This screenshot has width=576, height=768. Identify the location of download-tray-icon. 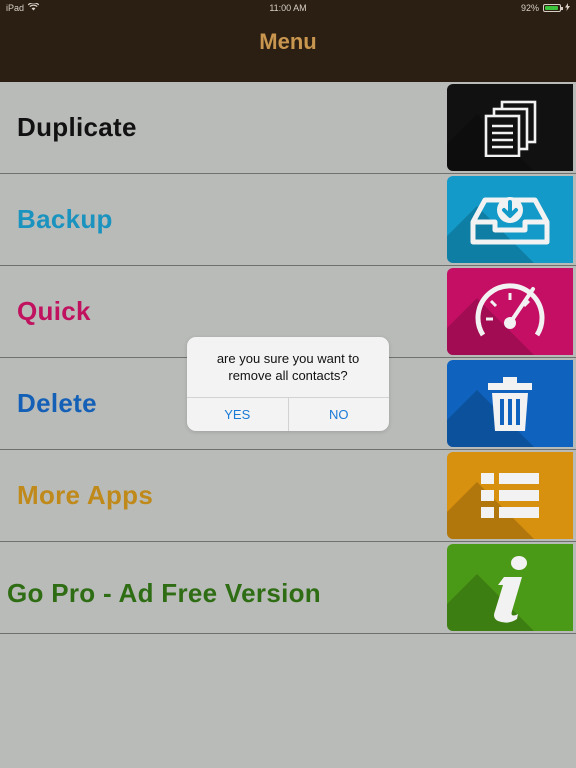
(510, 220).